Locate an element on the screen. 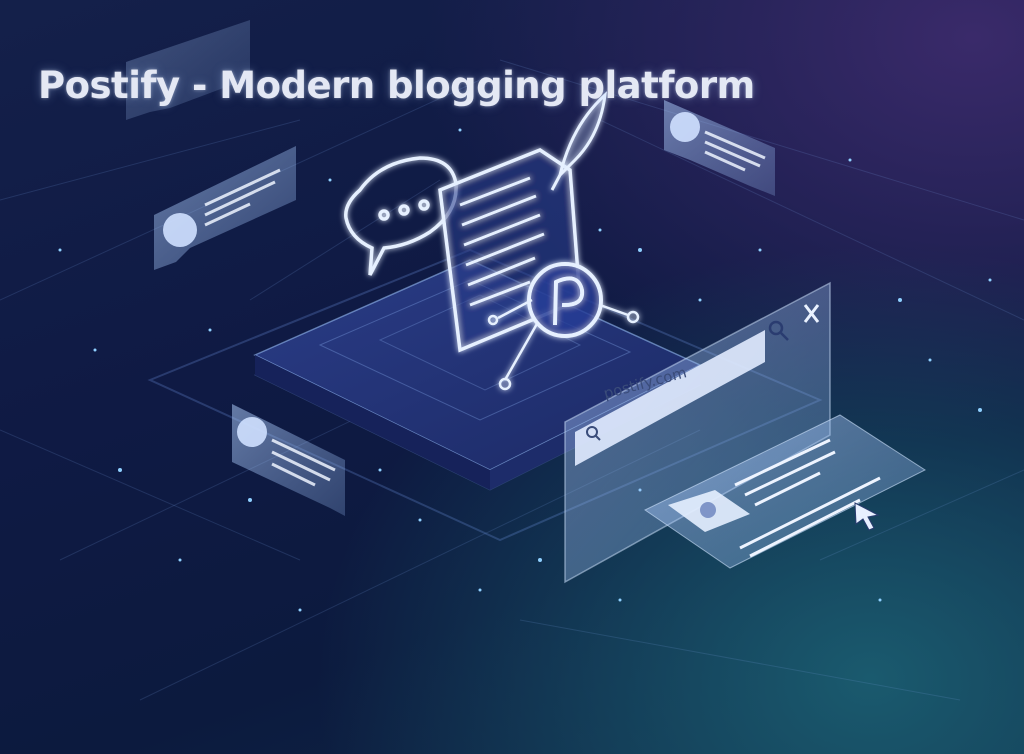 The image size is (1024, 754). cursor-arrow-icon is located at coordinates (867, 516).